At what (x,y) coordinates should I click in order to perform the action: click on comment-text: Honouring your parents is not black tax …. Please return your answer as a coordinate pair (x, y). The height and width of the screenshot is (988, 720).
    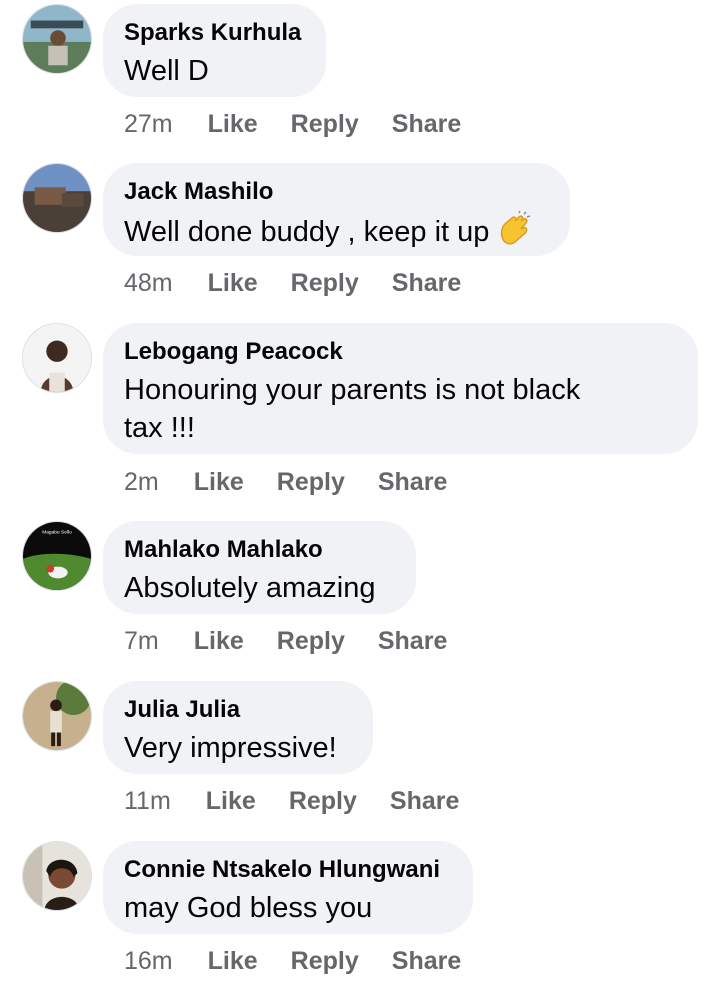
    Looking at the image, I should click on (352, 409).